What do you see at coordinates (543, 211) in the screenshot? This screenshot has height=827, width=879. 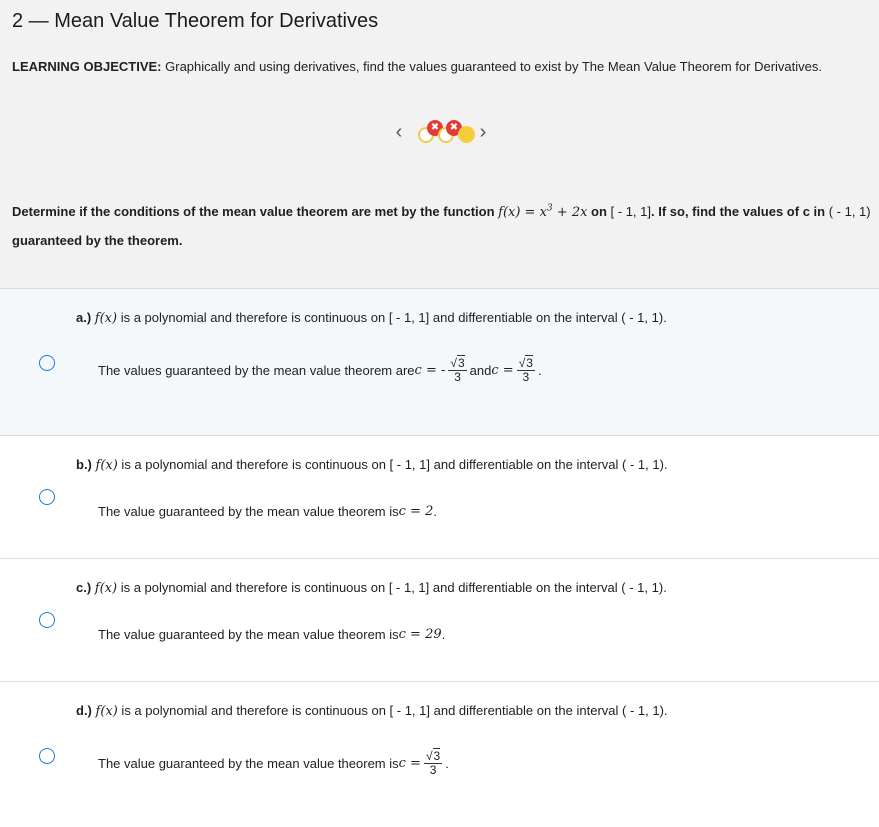 I see `function-expression: f(x) = x3 + 2x` at bounding box center [543, 211].